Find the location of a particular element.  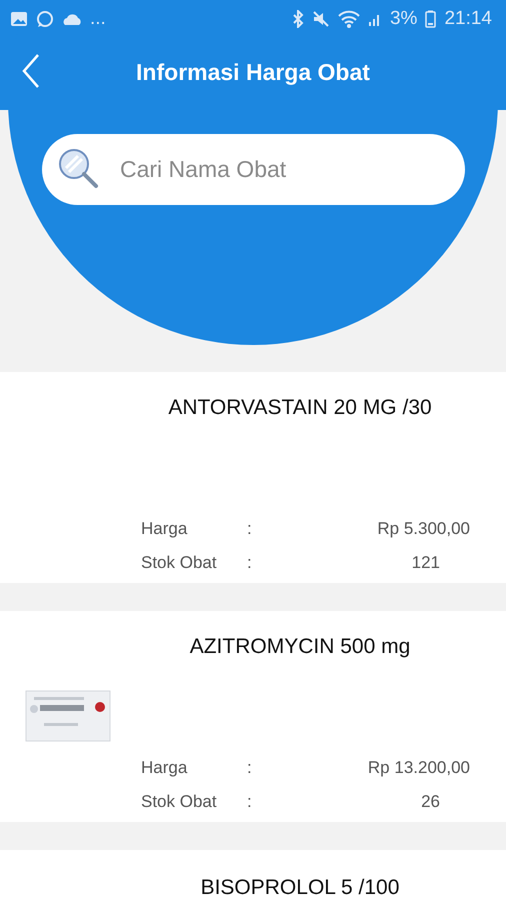

page-title: Informasi Harga Obat is located at coordinates (253, 72).